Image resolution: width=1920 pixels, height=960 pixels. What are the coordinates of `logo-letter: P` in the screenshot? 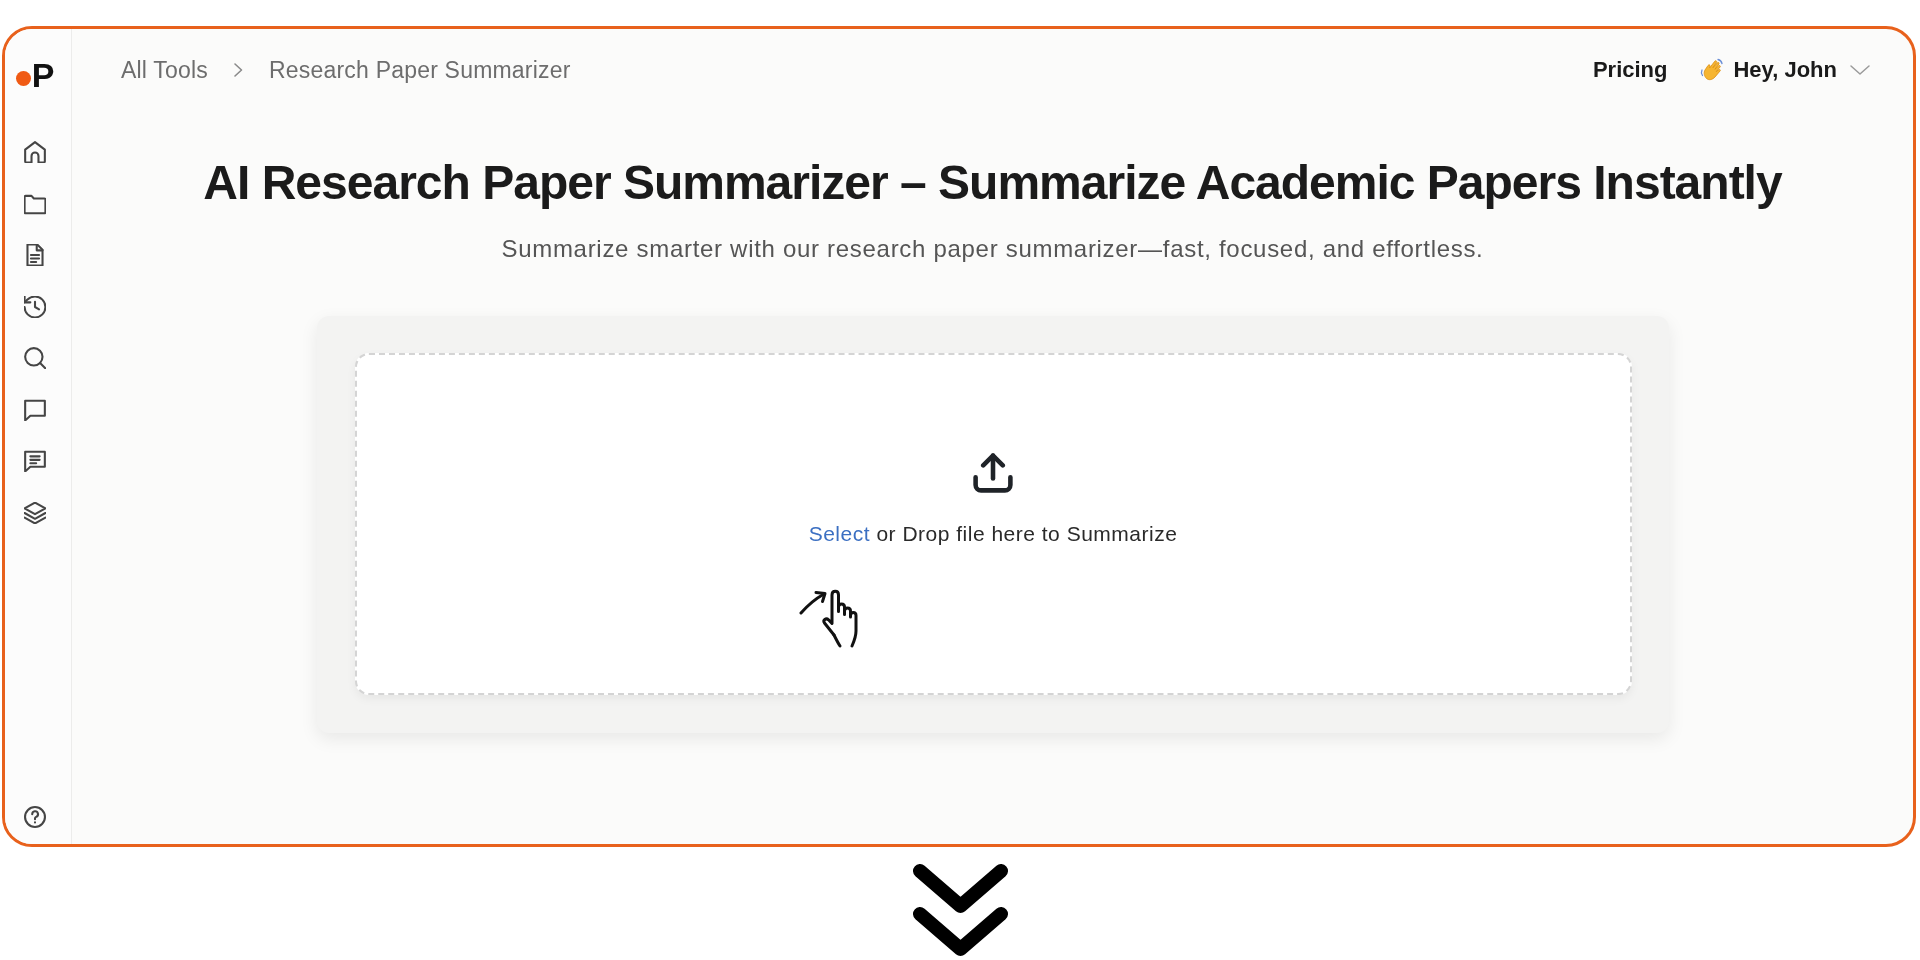 It's located at (43, 75).